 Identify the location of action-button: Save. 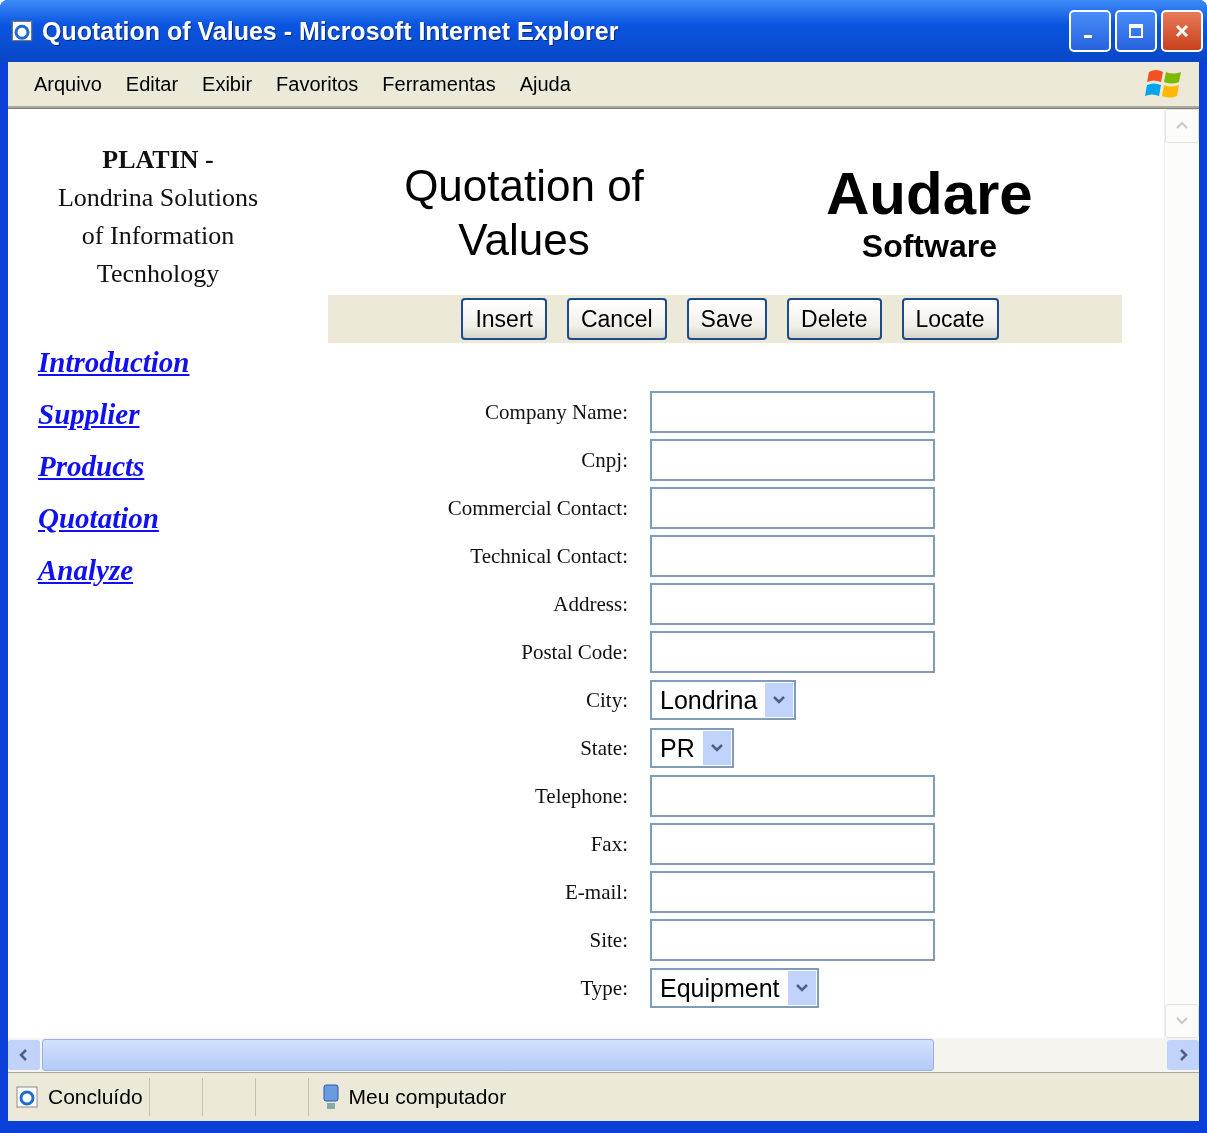
(726, 319).